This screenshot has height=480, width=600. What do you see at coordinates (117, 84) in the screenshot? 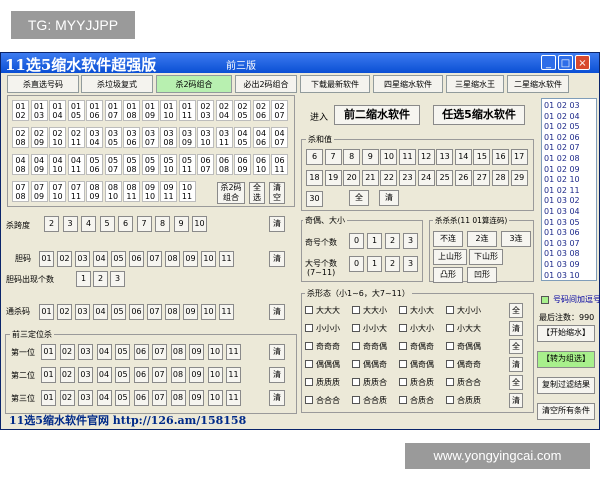
I see `tab-kill-junk: 杀垃圾复式` at bounding box center [117, 84].